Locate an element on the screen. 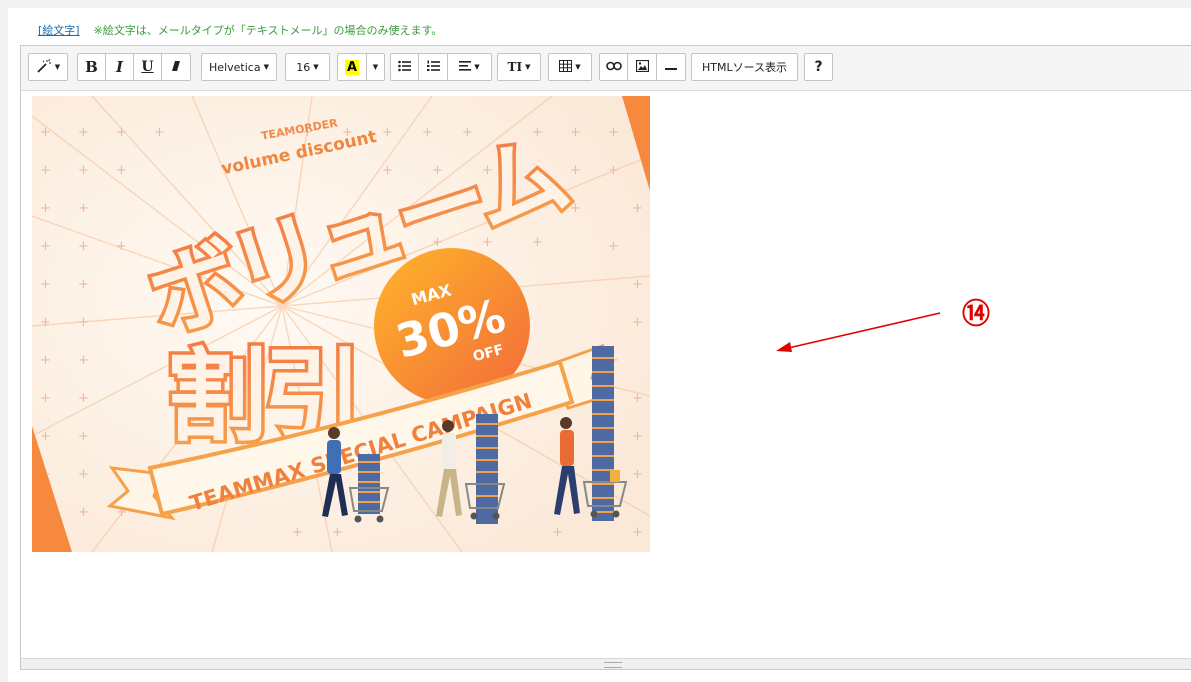  annotation-number: ⑭ is located at coordinates (976, 313).